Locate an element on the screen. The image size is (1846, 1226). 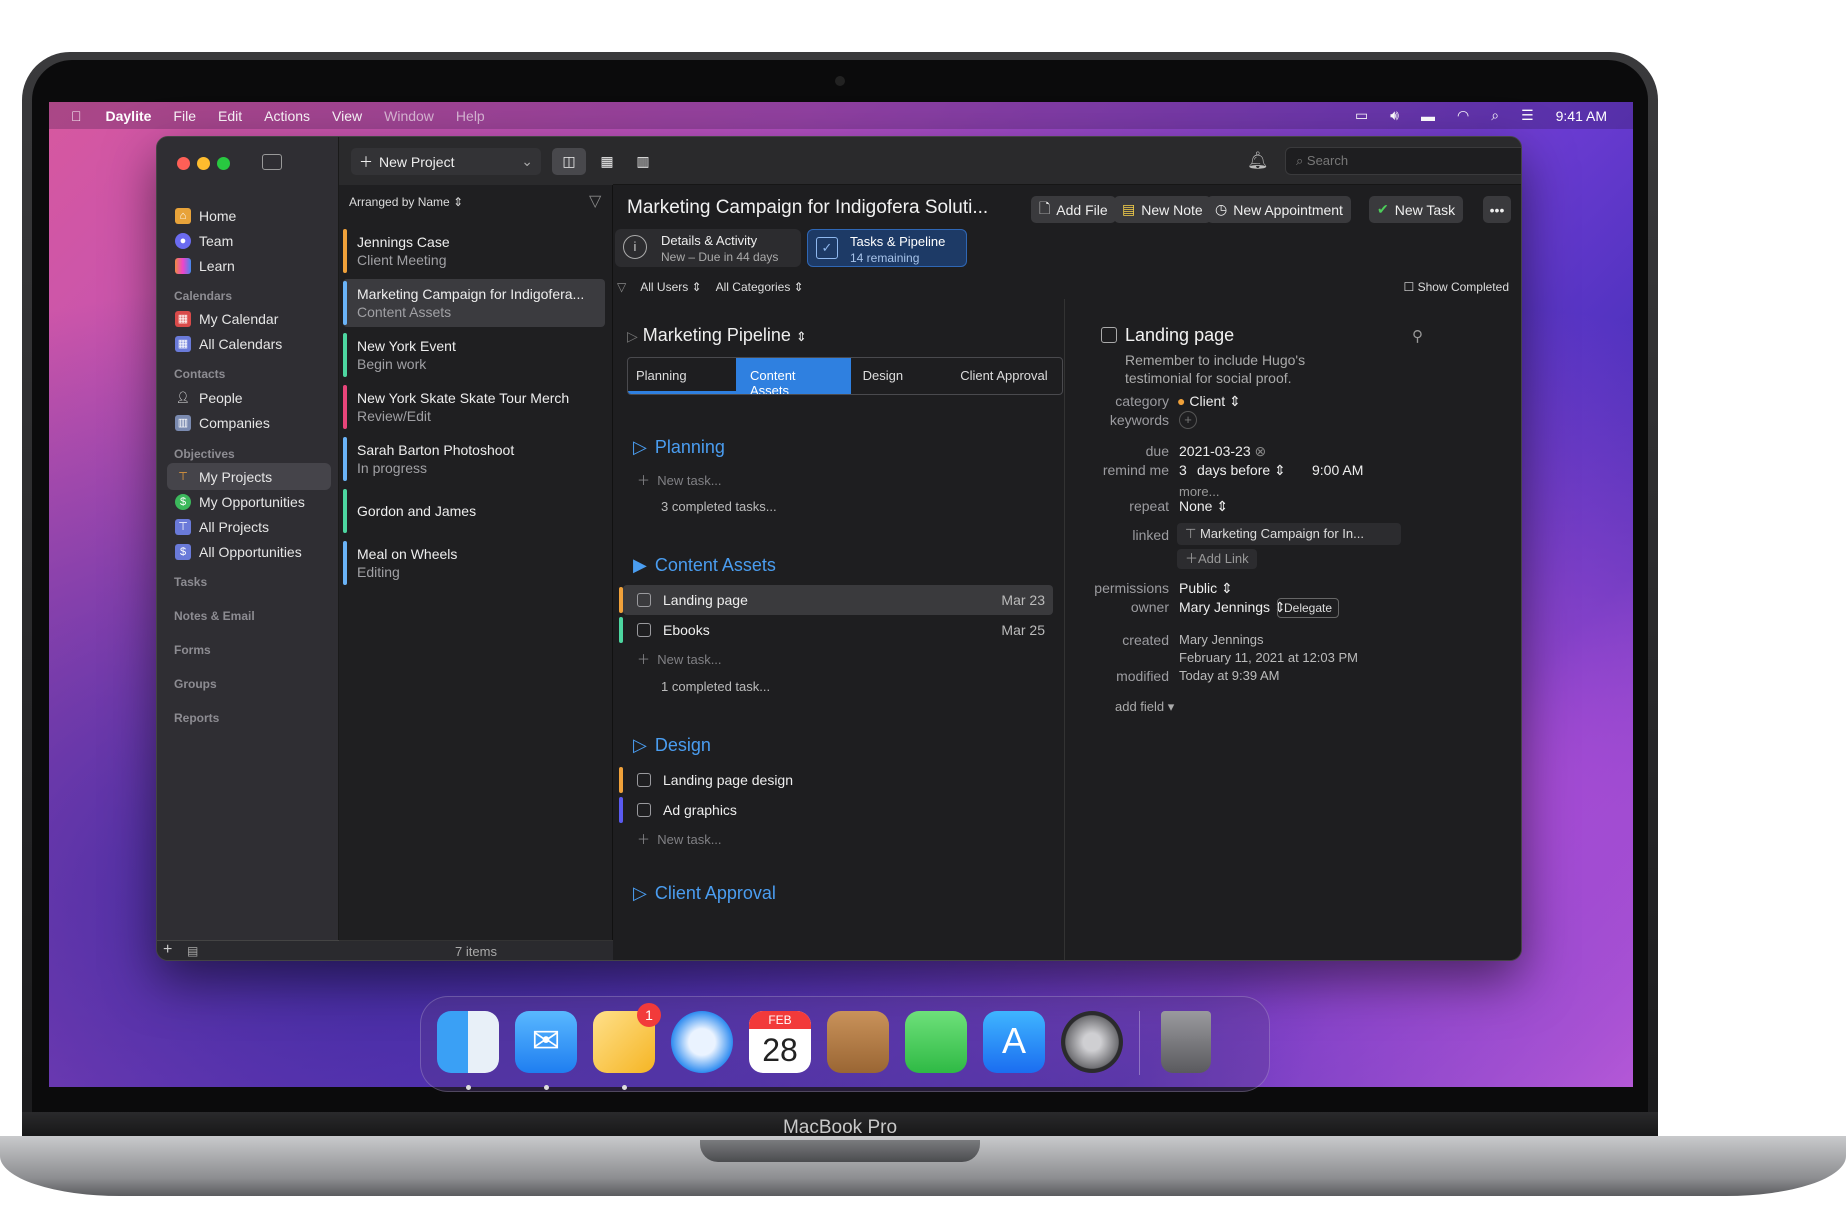
task-row: Ebooks Mar 25 is located at coordinates (836, 630).